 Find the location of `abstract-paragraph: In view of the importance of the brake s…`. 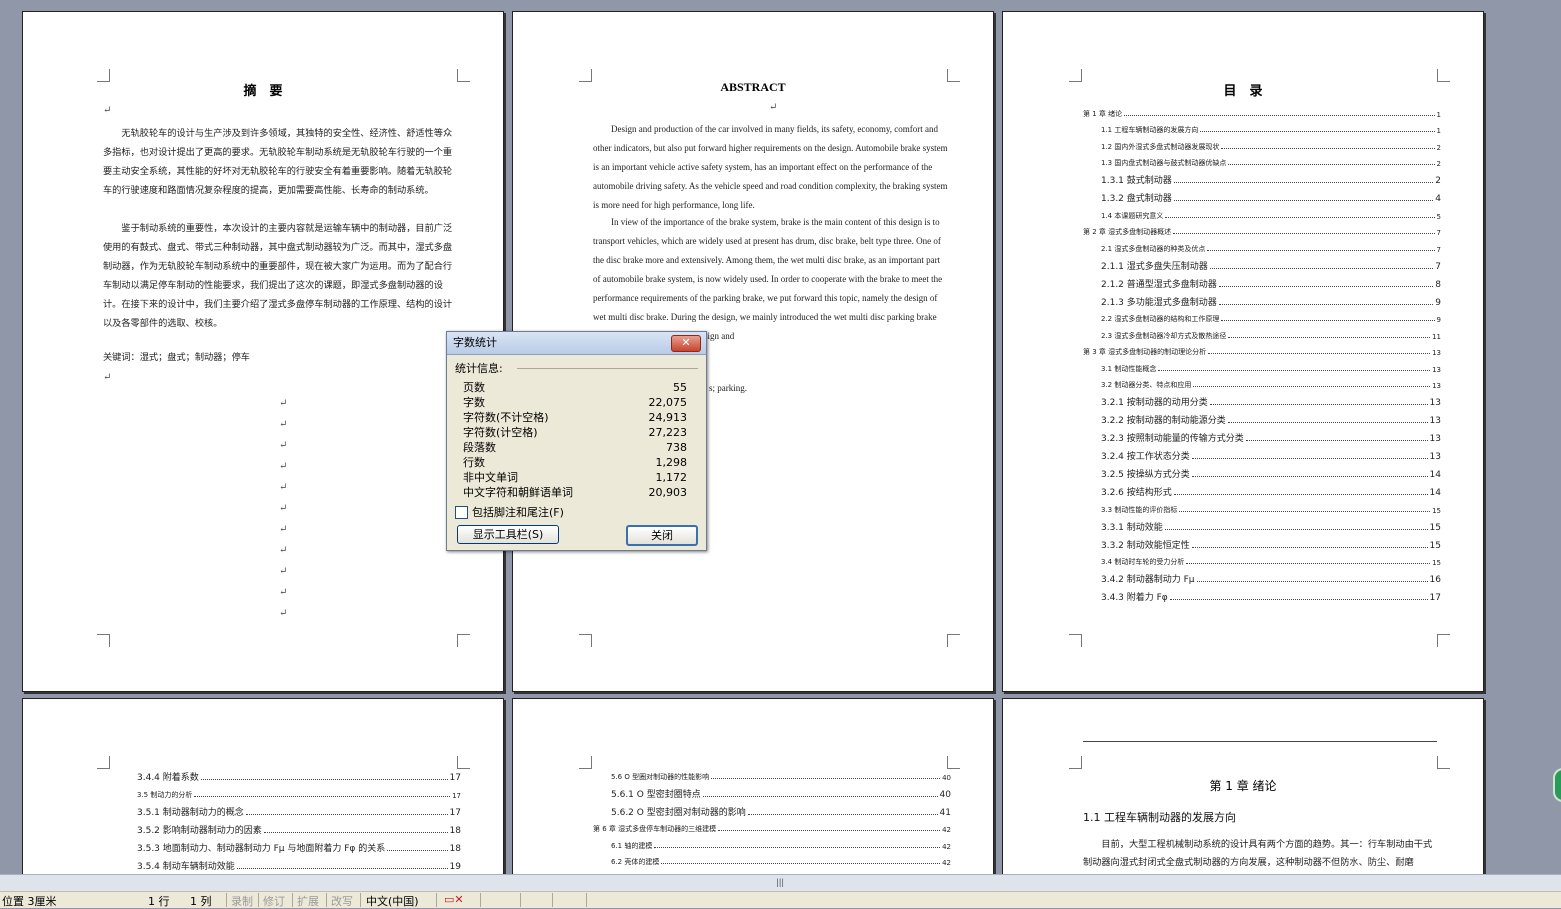

abstract-paragraph: In view of the importance of the brake s… is located at coordinates (768, 279).